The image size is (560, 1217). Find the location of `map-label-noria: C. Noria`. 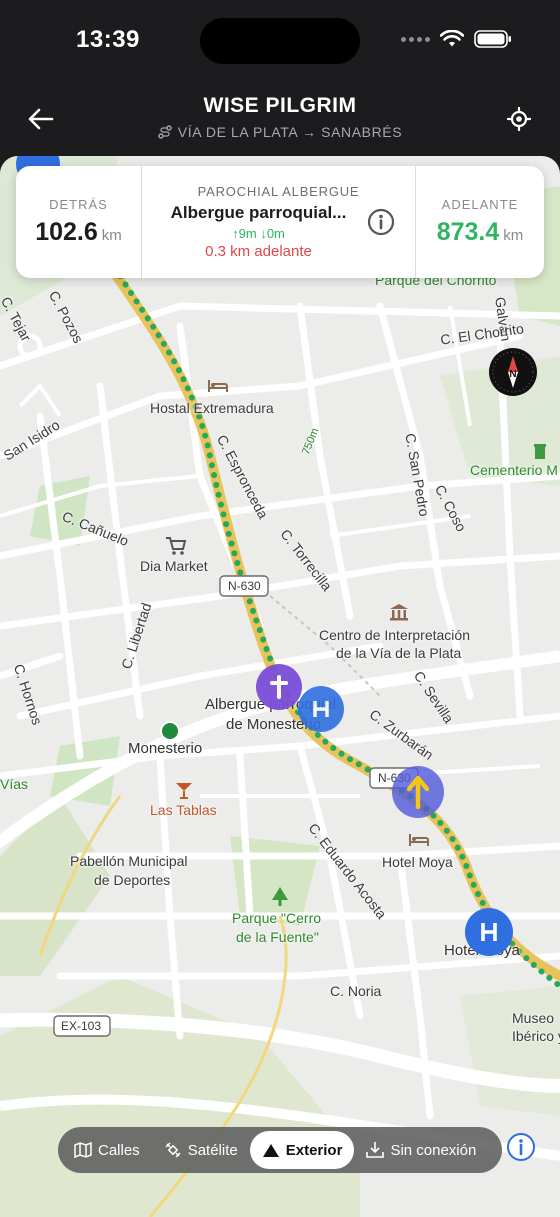

map-label-noria: C. Noria is located at coordinates (356, 991).